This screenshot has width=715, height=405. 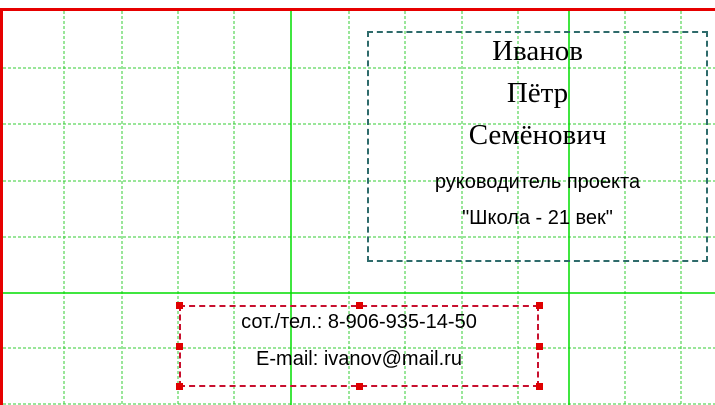 What do you see at coordinates (539, 305) in the screenshot?
I see `resize-handle-top-right` at bounding box center [539, 305].